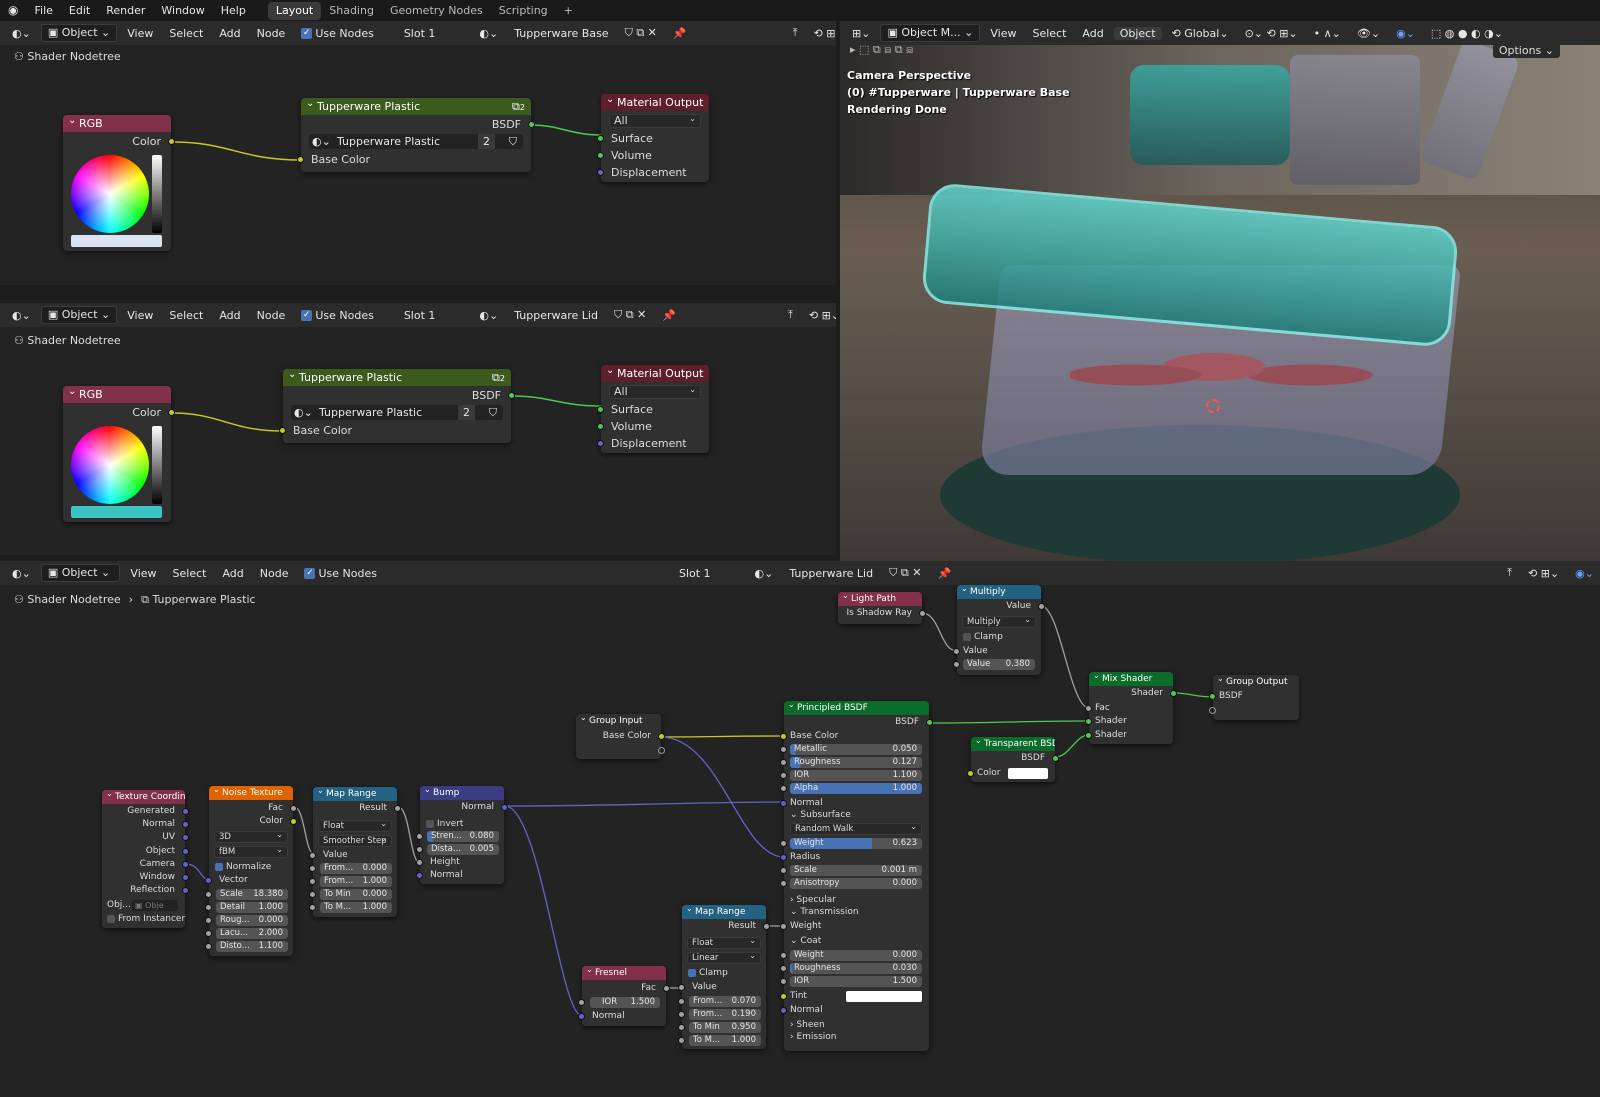  What do you see at coordinates (783, 736) in the screenshot?
I see `base-color-socket` at bounding box center [783, 736].